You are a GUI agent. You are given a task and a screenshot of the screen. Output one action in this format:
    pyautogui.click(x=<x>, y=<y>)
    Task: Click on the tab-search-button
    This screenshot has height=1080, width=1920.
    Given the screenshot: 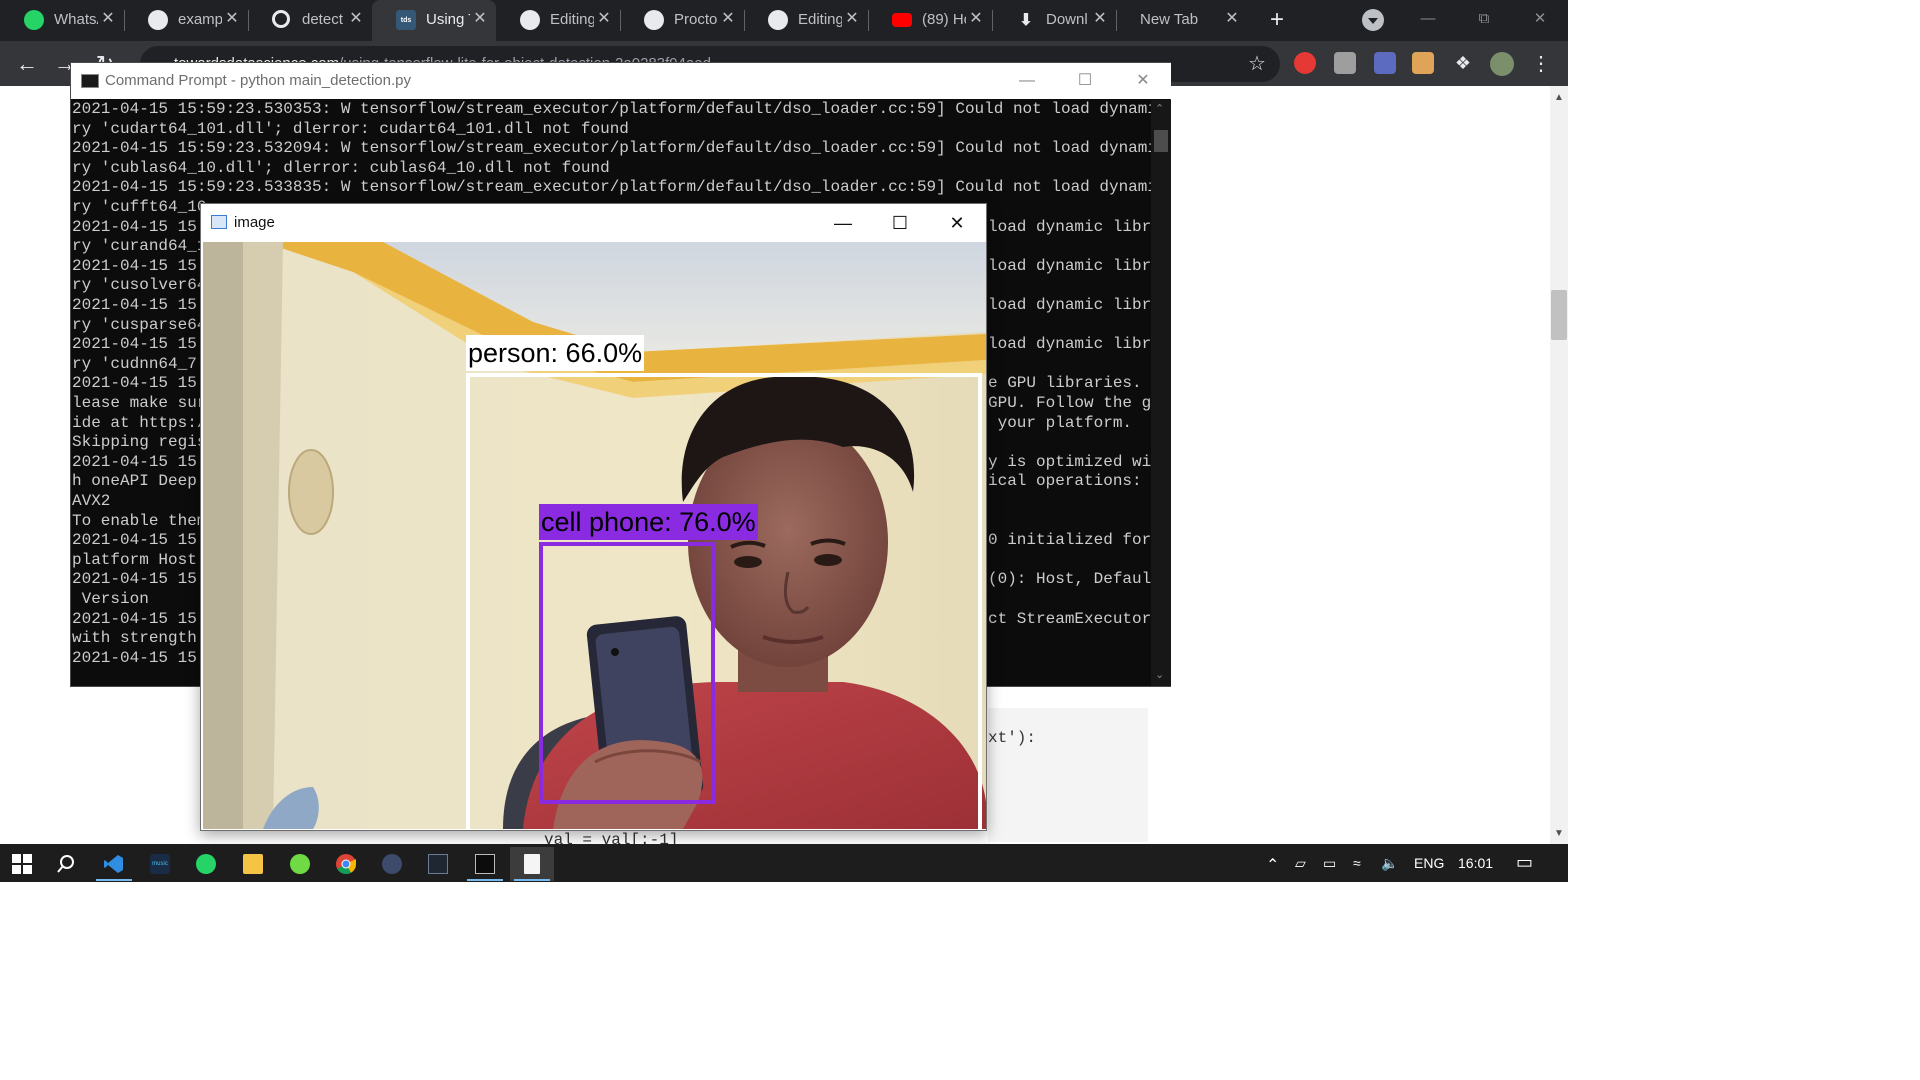 What is the action you would take?
    pyautogui.click(x=1373, y=20)
    